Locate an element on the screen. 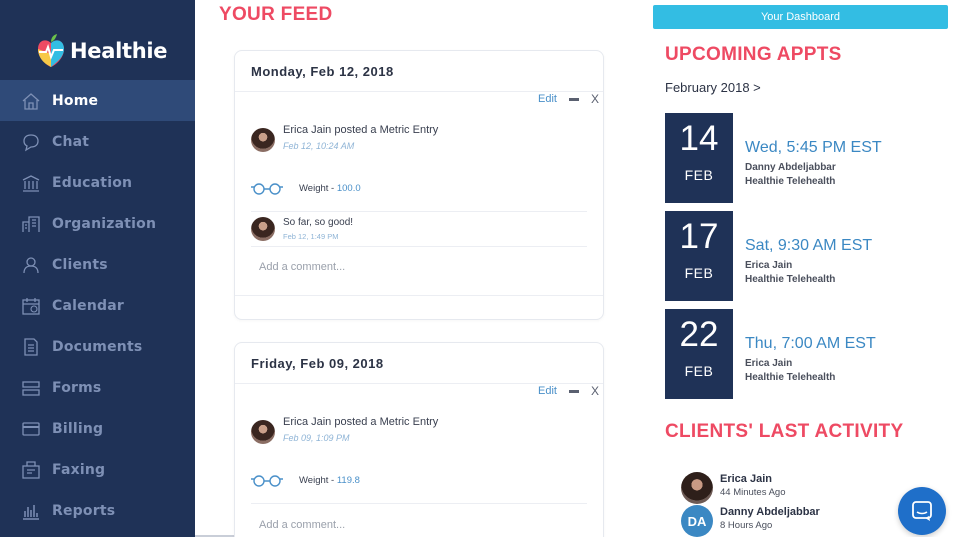  sidebar-item-reports: Reports is located at coordinates (97, 510).